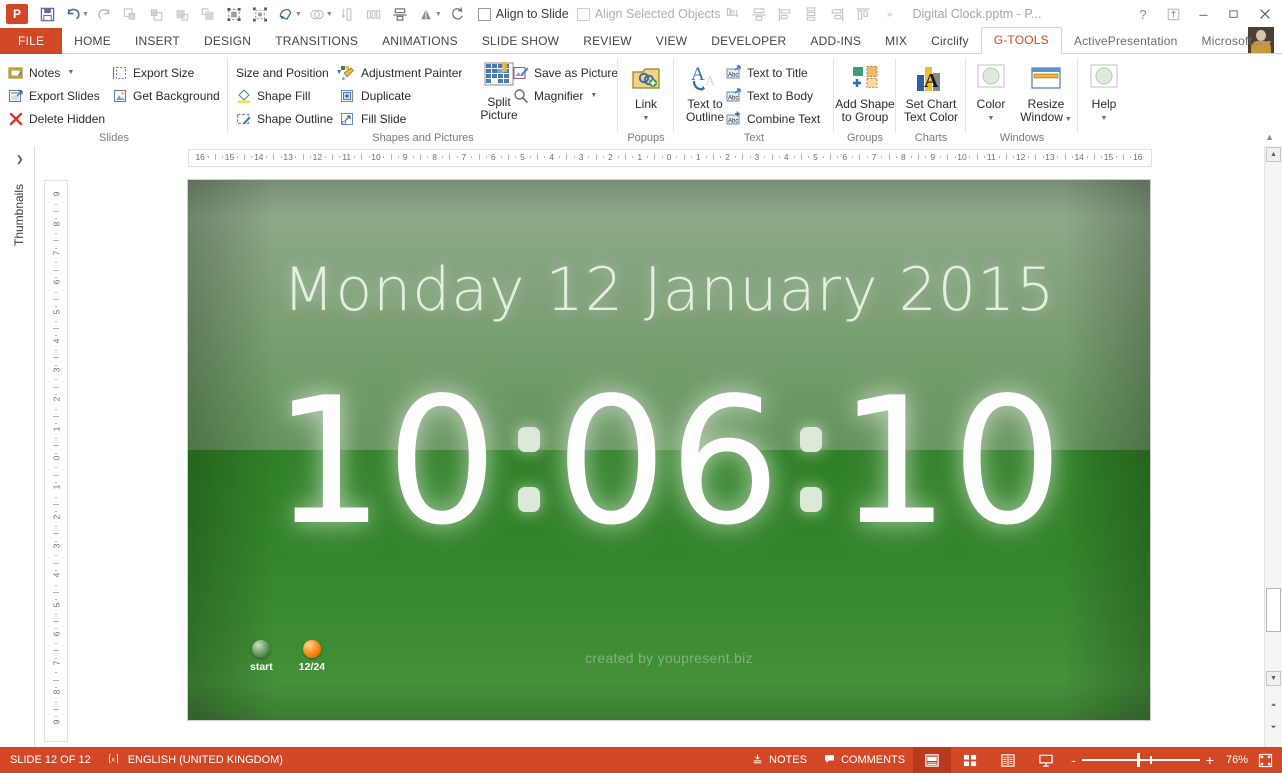 Image resolution: width=1282 pixels, height=773 pixels. Describe the element at coordinates (646, 79) in the screenshot. I see `link-icon` at that location.